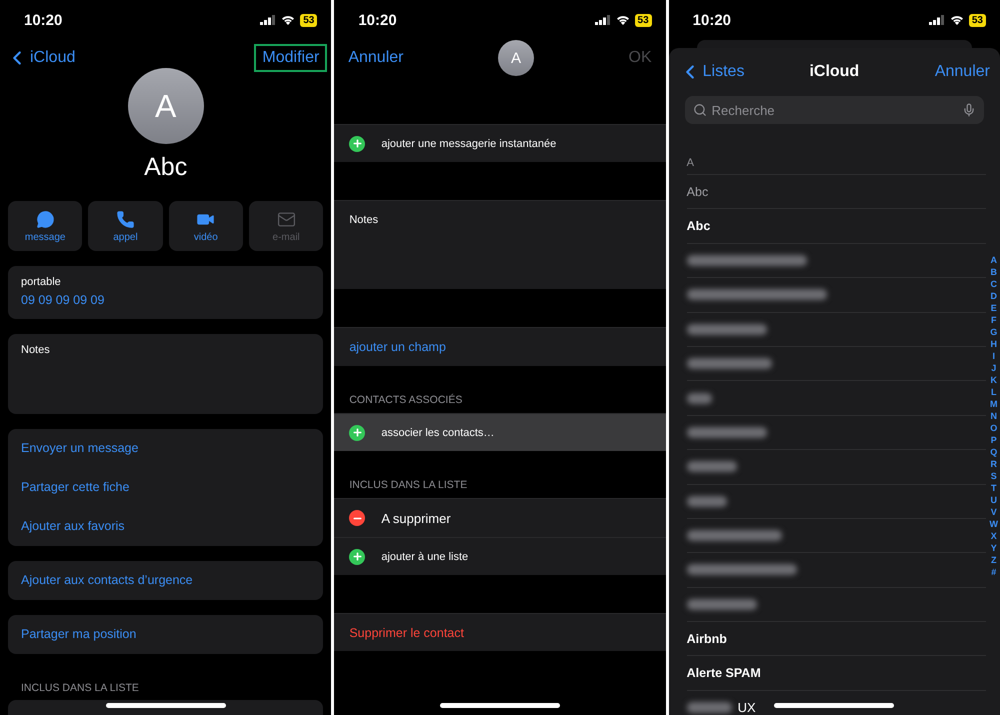  I want to click on index-letter: Q, so click(994, 452).